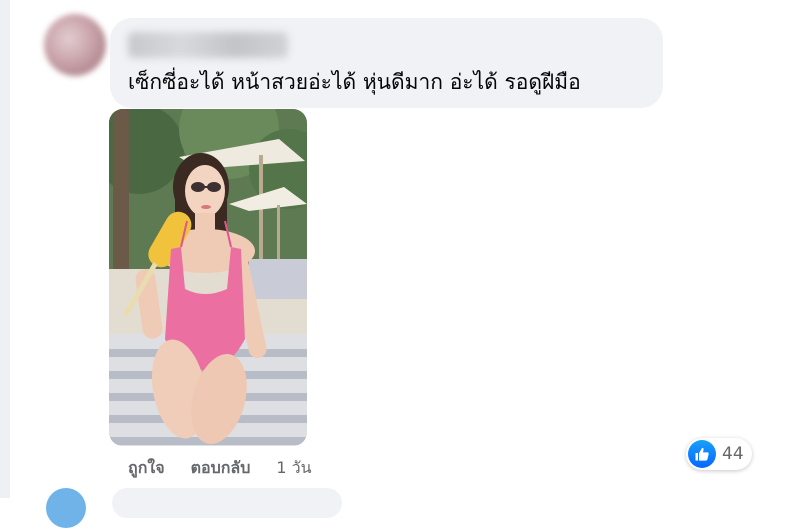 The width and height of the screenshot is (800, 528). What do you see at coordinates (733, 454) in the screenshot?
I see `reaction-count: 44` at bounding box center [733, 454].